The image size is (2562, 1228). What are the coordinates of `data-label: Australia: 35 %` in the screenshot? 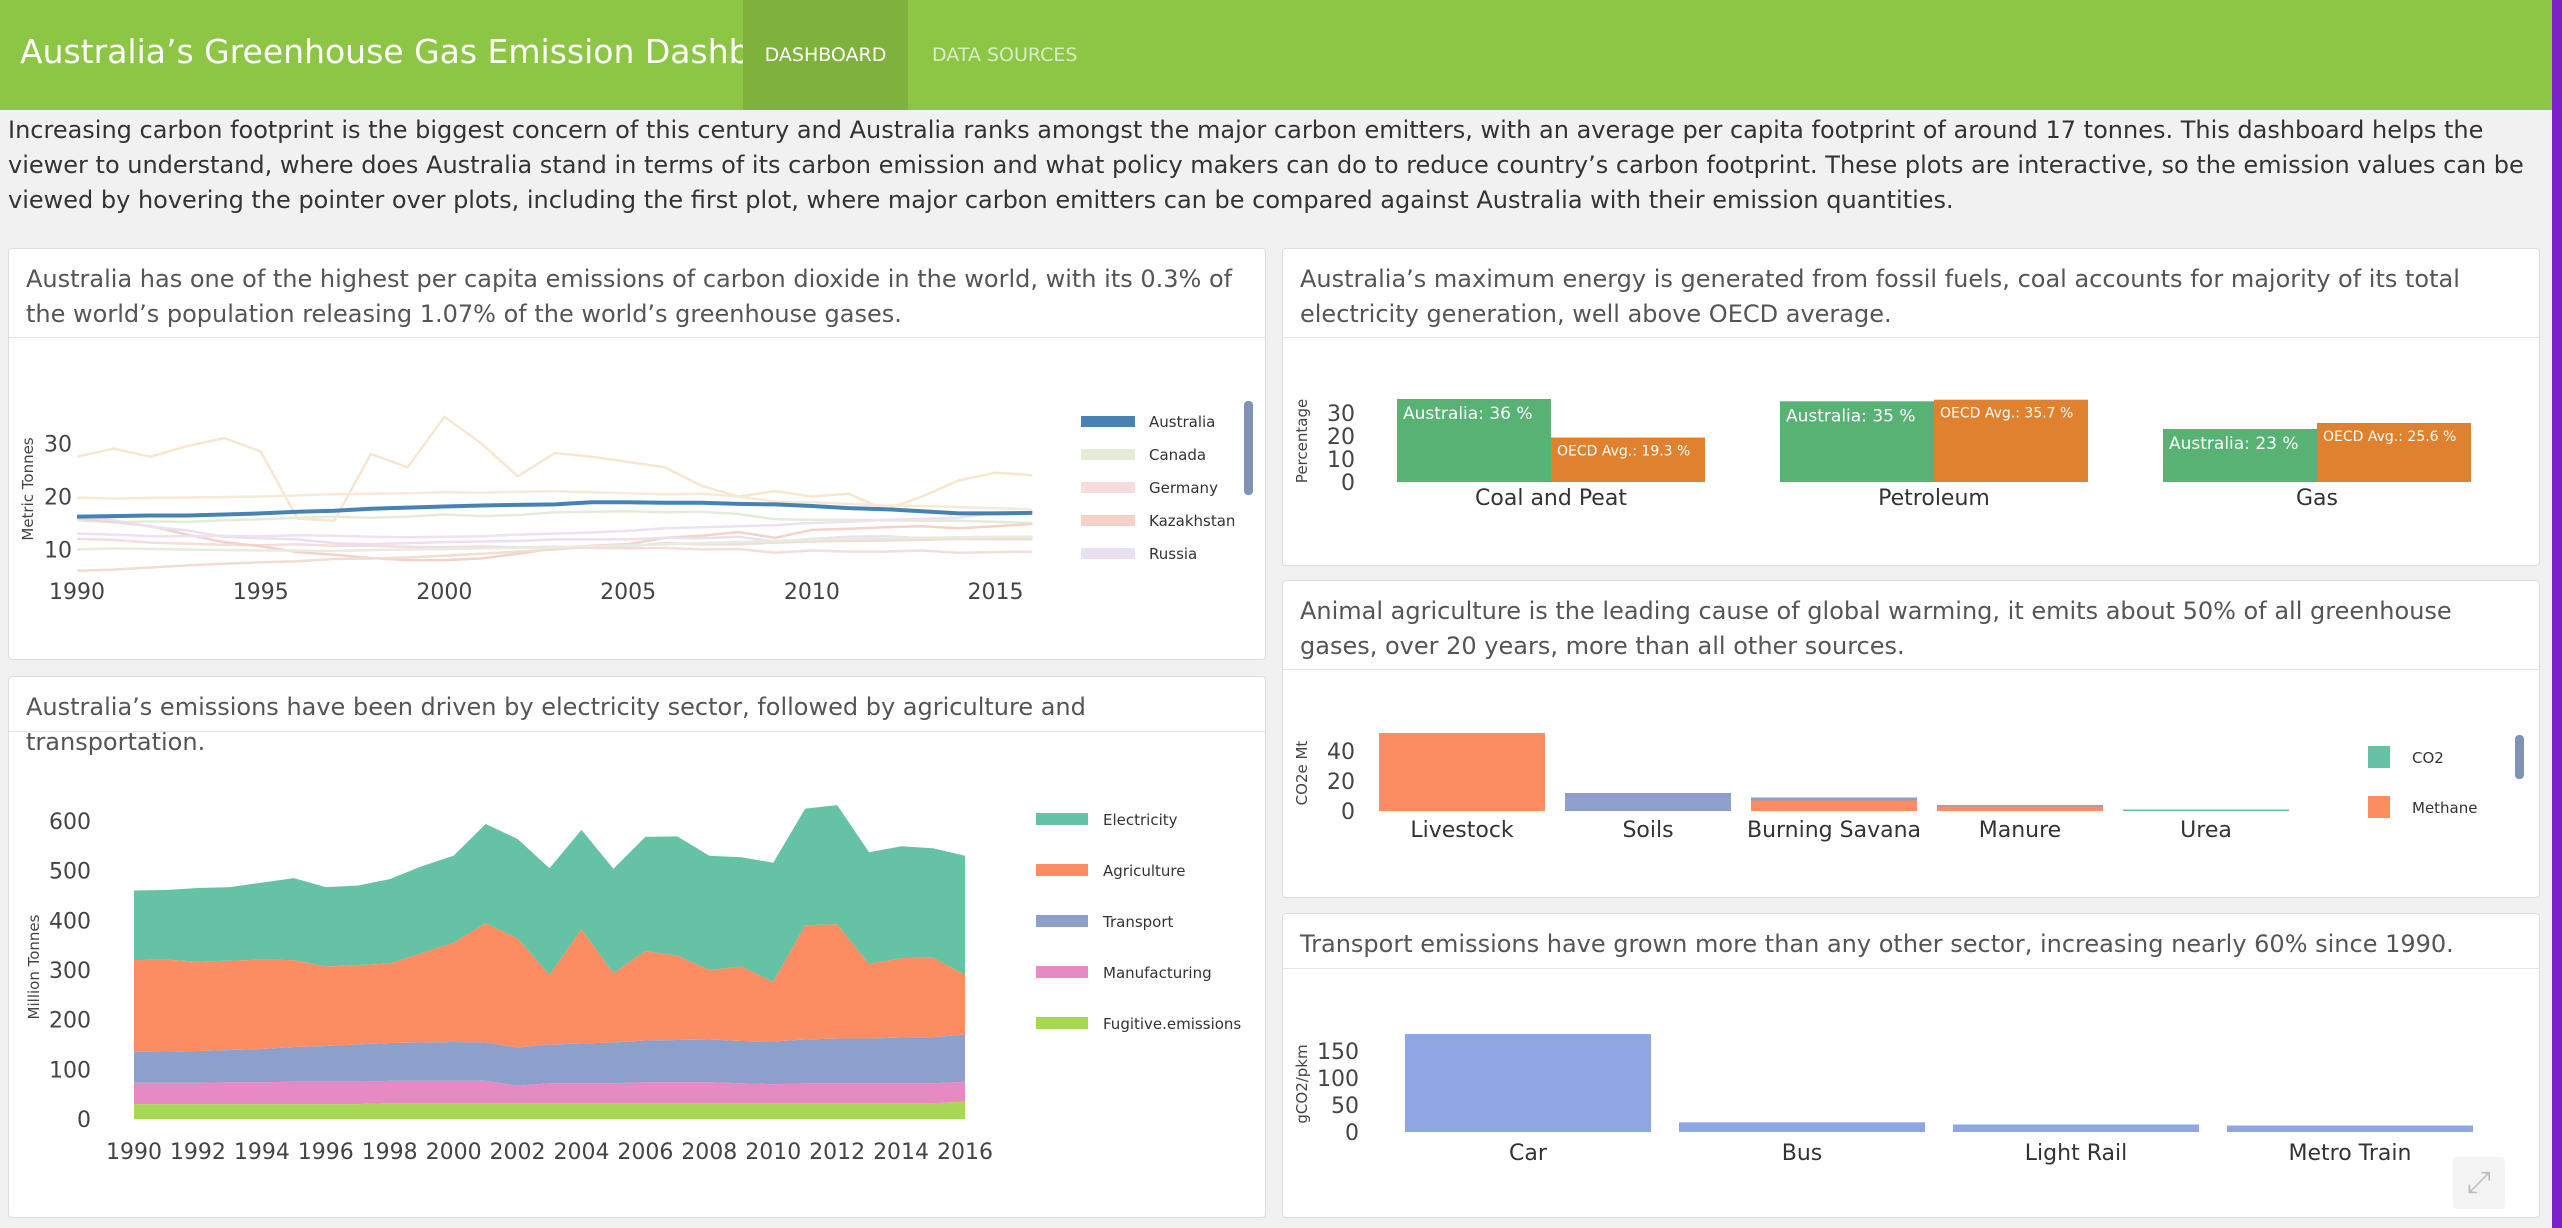 It's located at (1851, 416).